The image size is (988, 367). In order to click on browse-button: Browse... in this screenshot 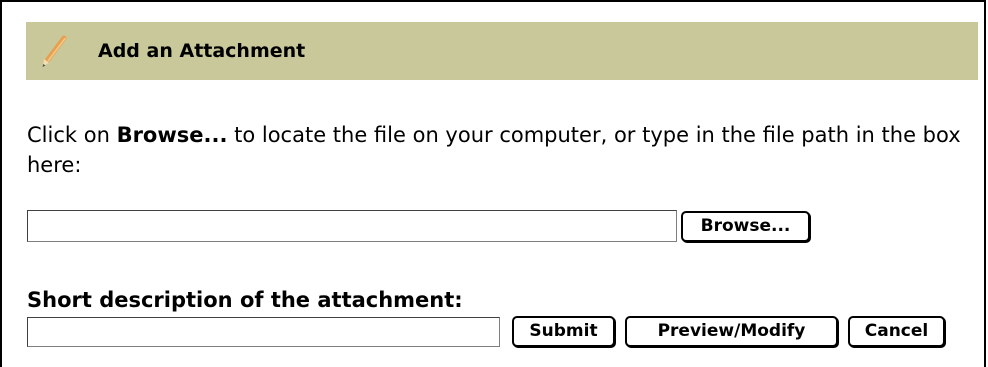, I will do `click(745, 226)`.